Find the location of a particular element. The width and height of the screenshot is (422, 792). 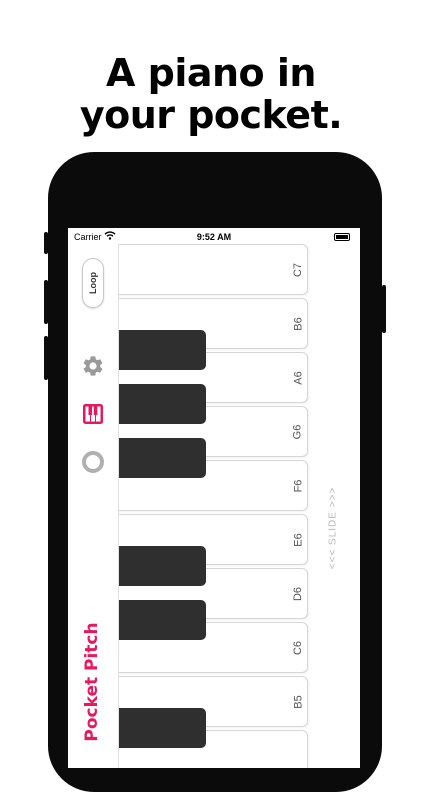

phone-side-button is located at coordinates (46, 243).